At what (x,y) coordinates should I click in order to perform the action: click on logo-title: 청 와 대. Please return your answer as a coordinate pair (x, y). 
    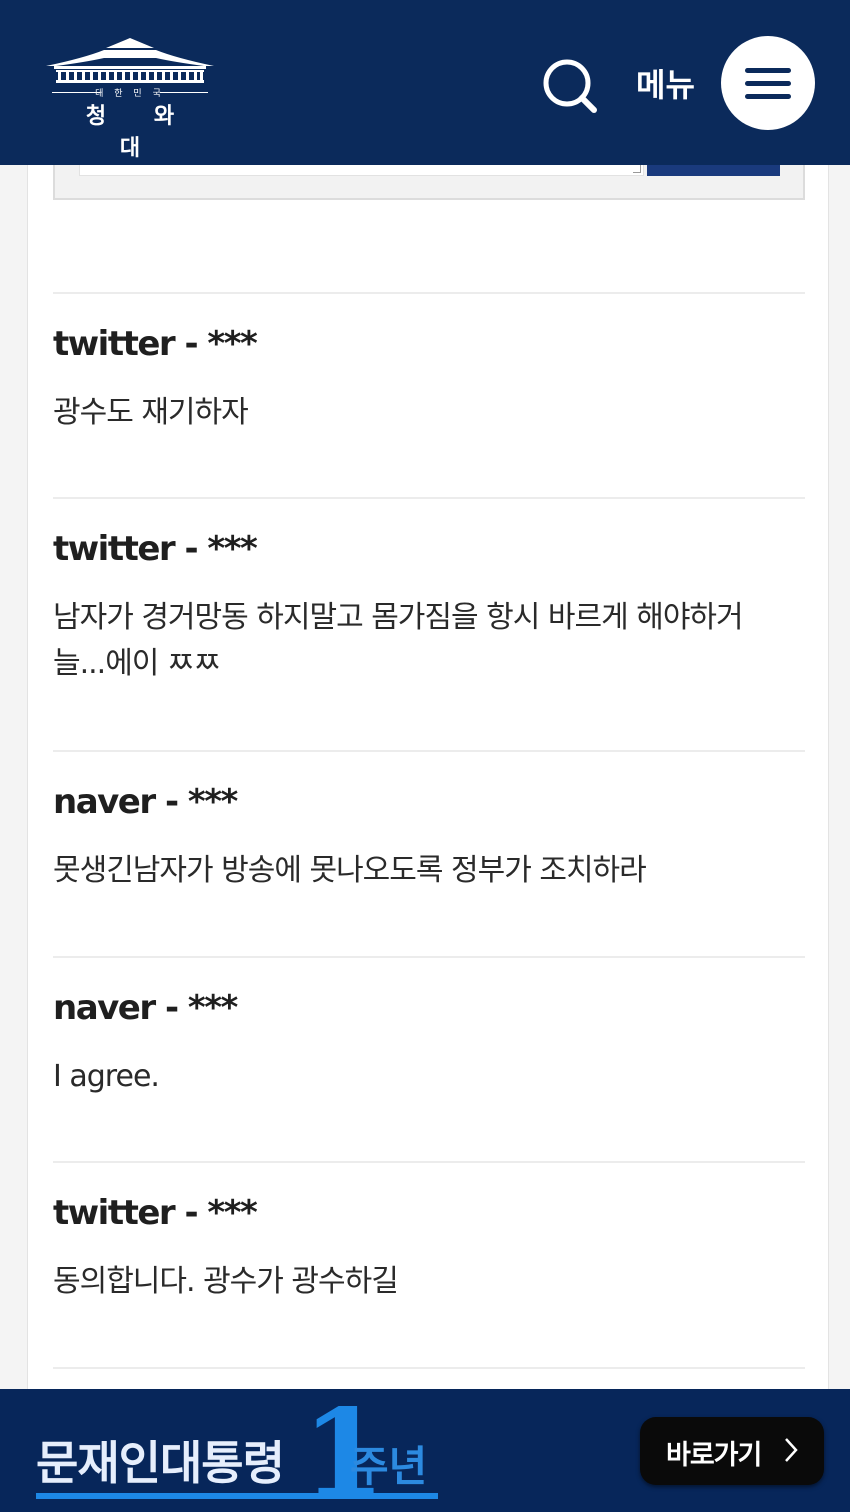
    Looking at the image, I should click on (140, 132).